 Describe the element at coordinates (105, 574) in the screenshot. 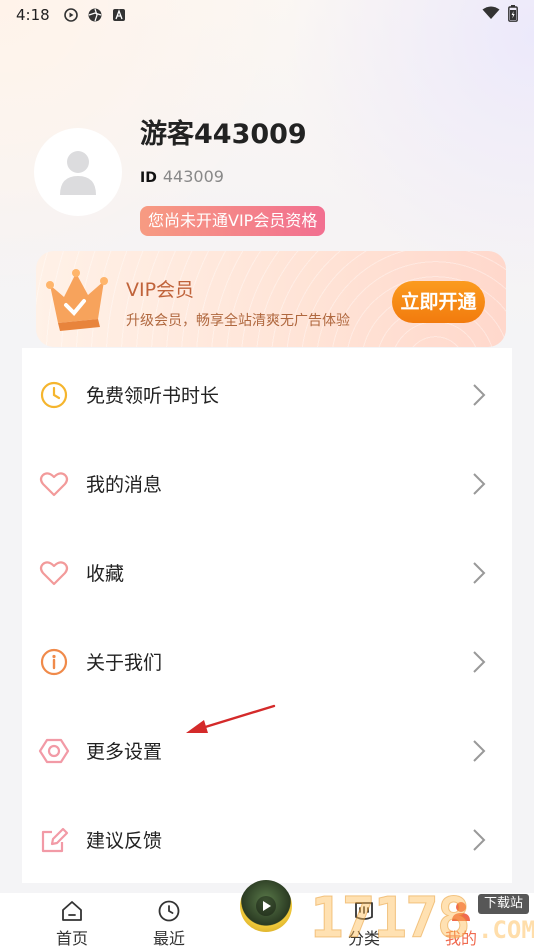

I see `menu-label: 收藏` at that location.